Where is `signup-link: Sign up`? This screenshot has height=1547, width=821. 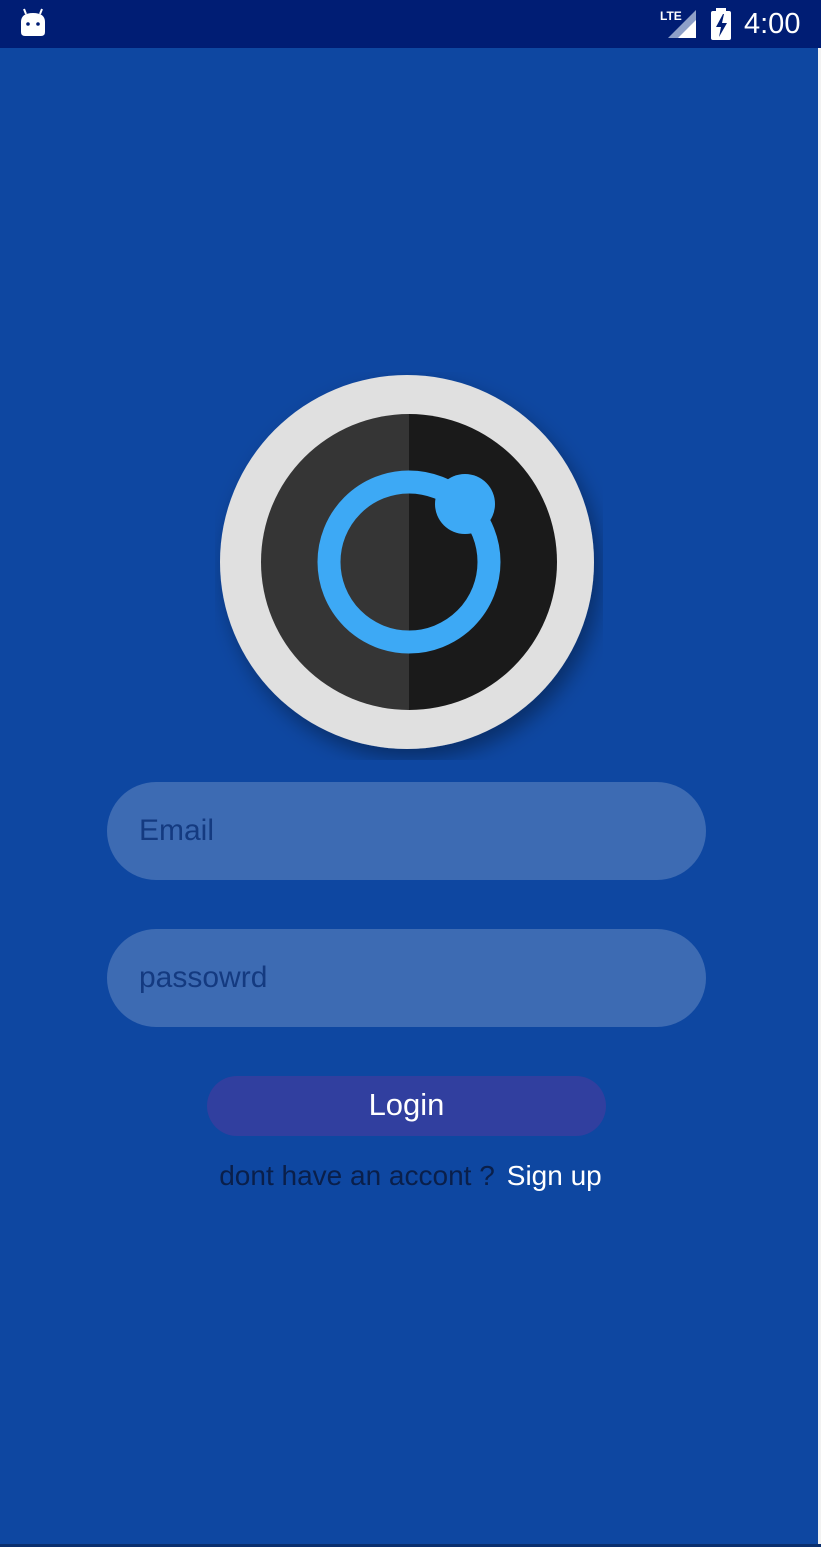 signup-link: Sign up is located at coordinates (554, 1175).